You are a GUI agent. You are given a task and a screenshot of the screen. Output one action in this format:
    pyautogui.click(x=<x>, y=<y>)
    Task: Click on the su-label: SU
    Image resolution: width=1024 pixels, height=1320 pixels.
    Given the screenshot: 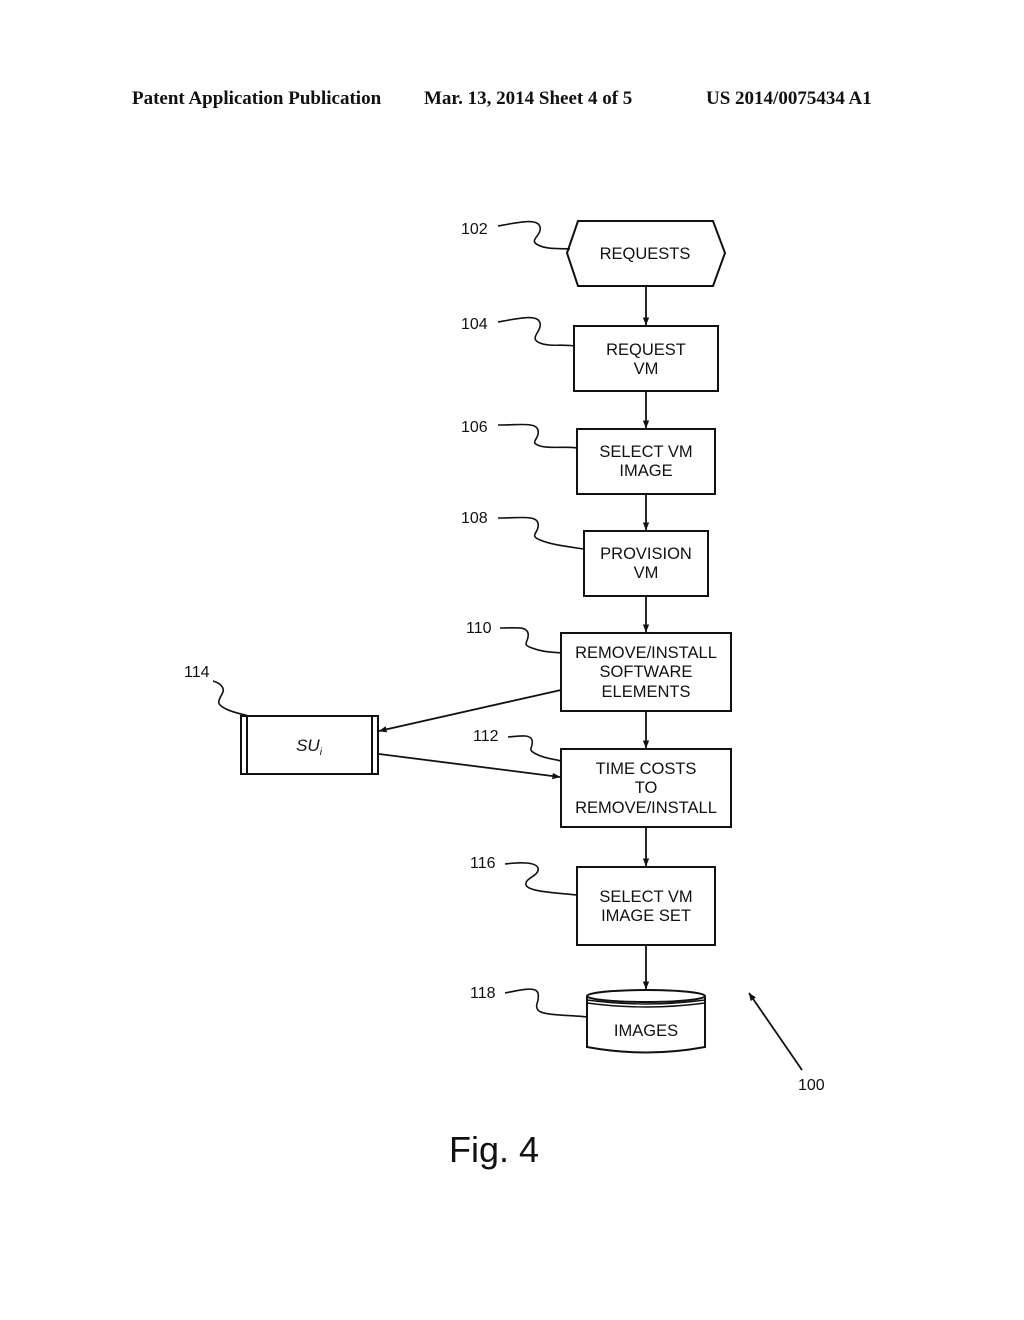 What is the action you would take?
    pyautogui.click(x=308, y=745)
    